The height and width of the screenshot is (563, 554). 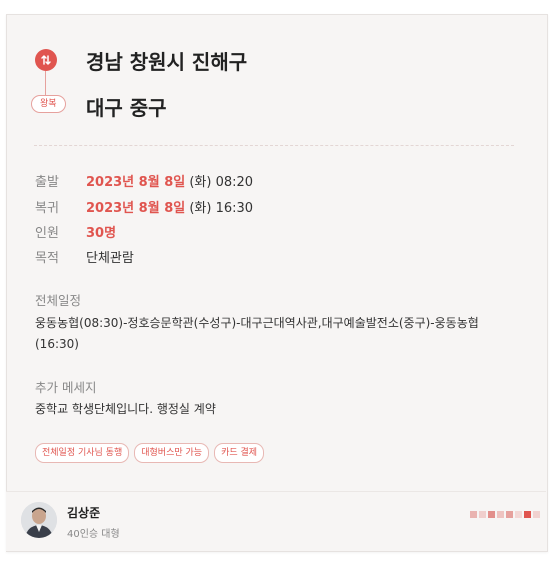 I want to click on departure-label: 출발, so click(x=47, y=182).